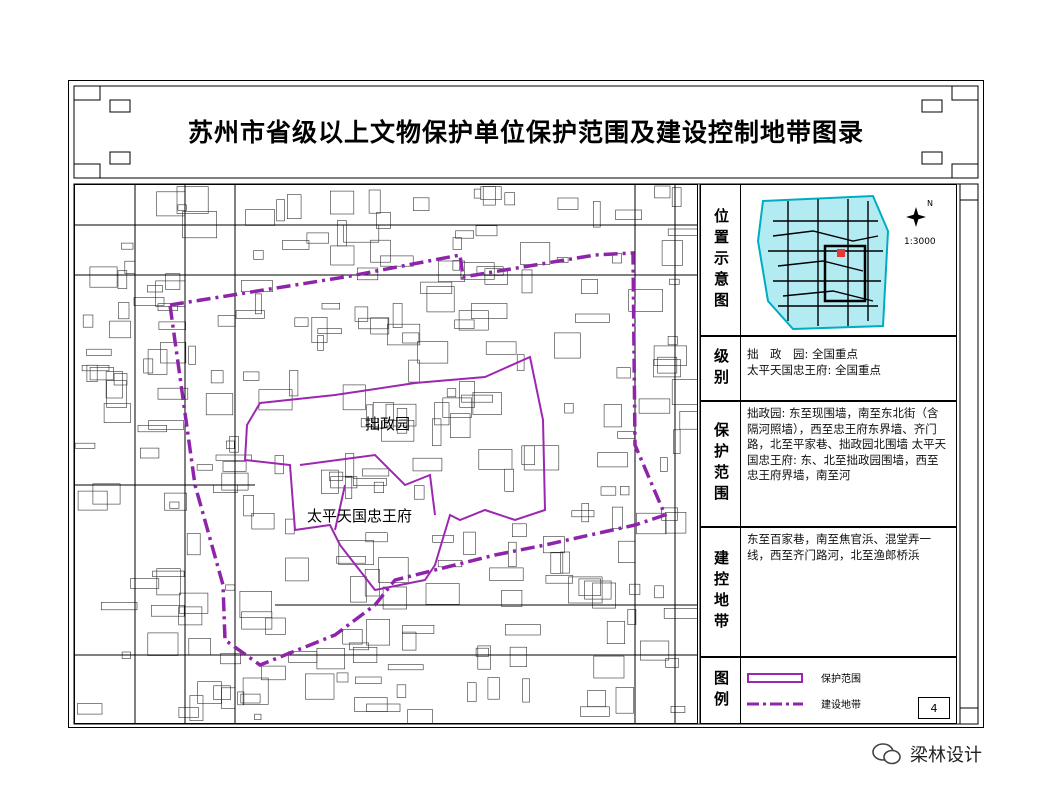  I want to click on wechat-icon, so click(886, 754).